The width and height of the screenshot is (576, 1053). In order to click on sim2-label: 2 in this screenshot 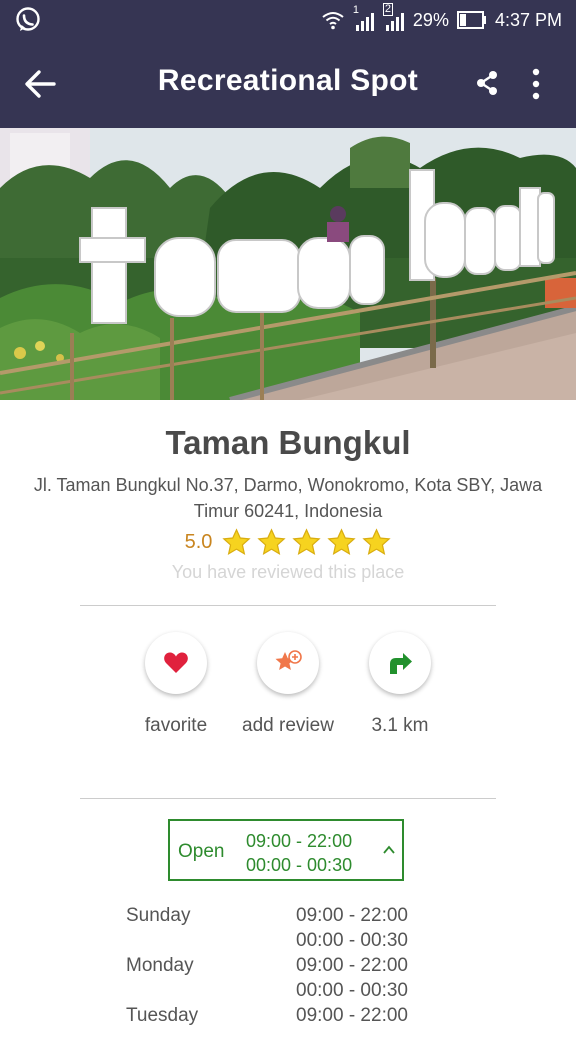, I will do `click(388, 9)`.